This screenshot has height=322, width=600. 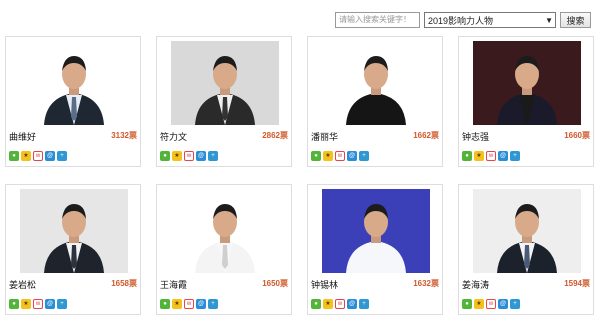 I want to click on person-card: 钟志强 1660票 ● ★ w @ +, so click(x=526, y=101).